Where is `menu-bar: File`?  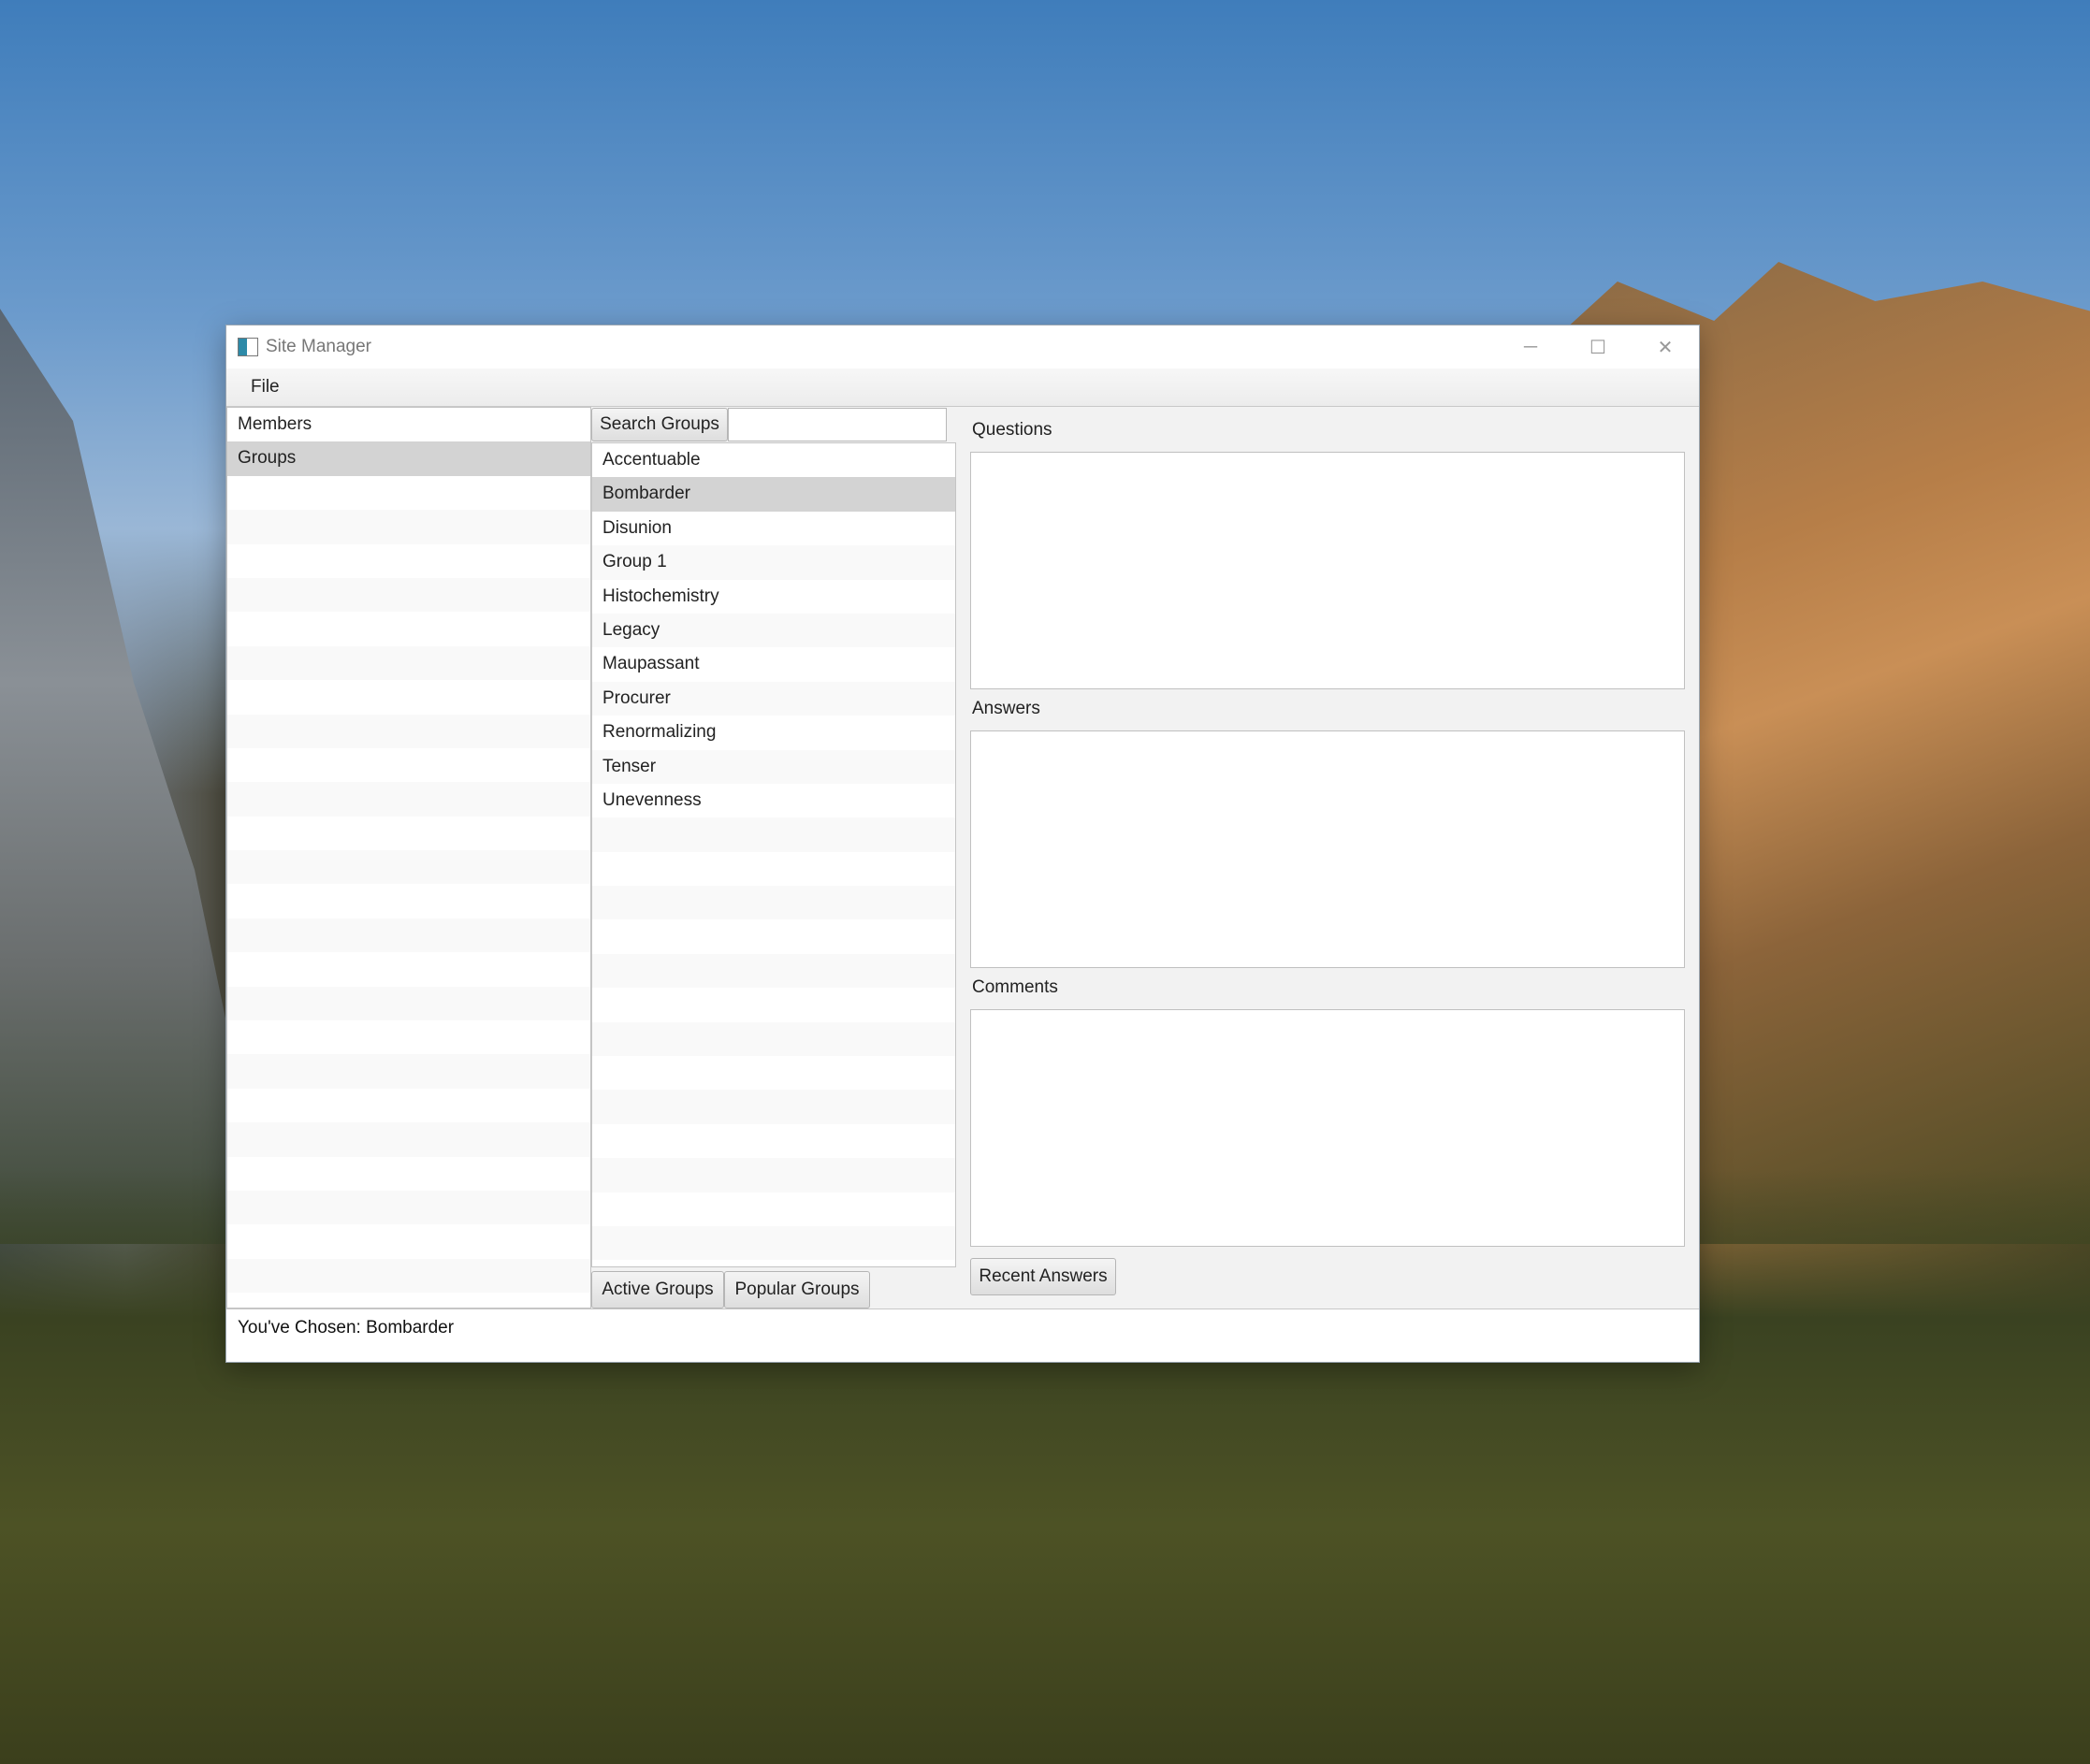 menu-bar: File is located at coordinates (963, 388).